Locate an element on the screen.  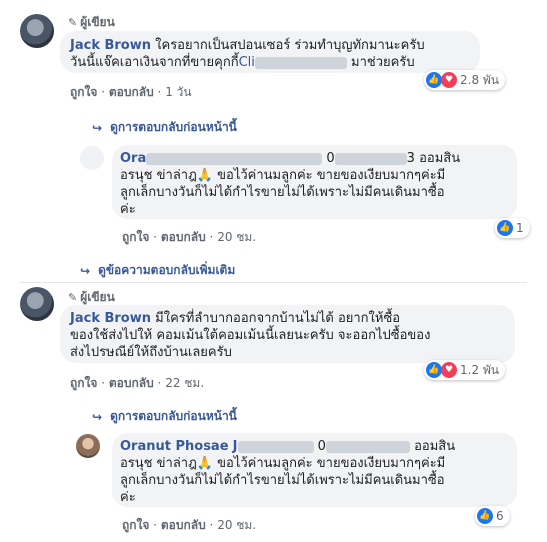
reaction-summary: 👍 ♥ 1.2 พัน is located at coordinates (465, 370).